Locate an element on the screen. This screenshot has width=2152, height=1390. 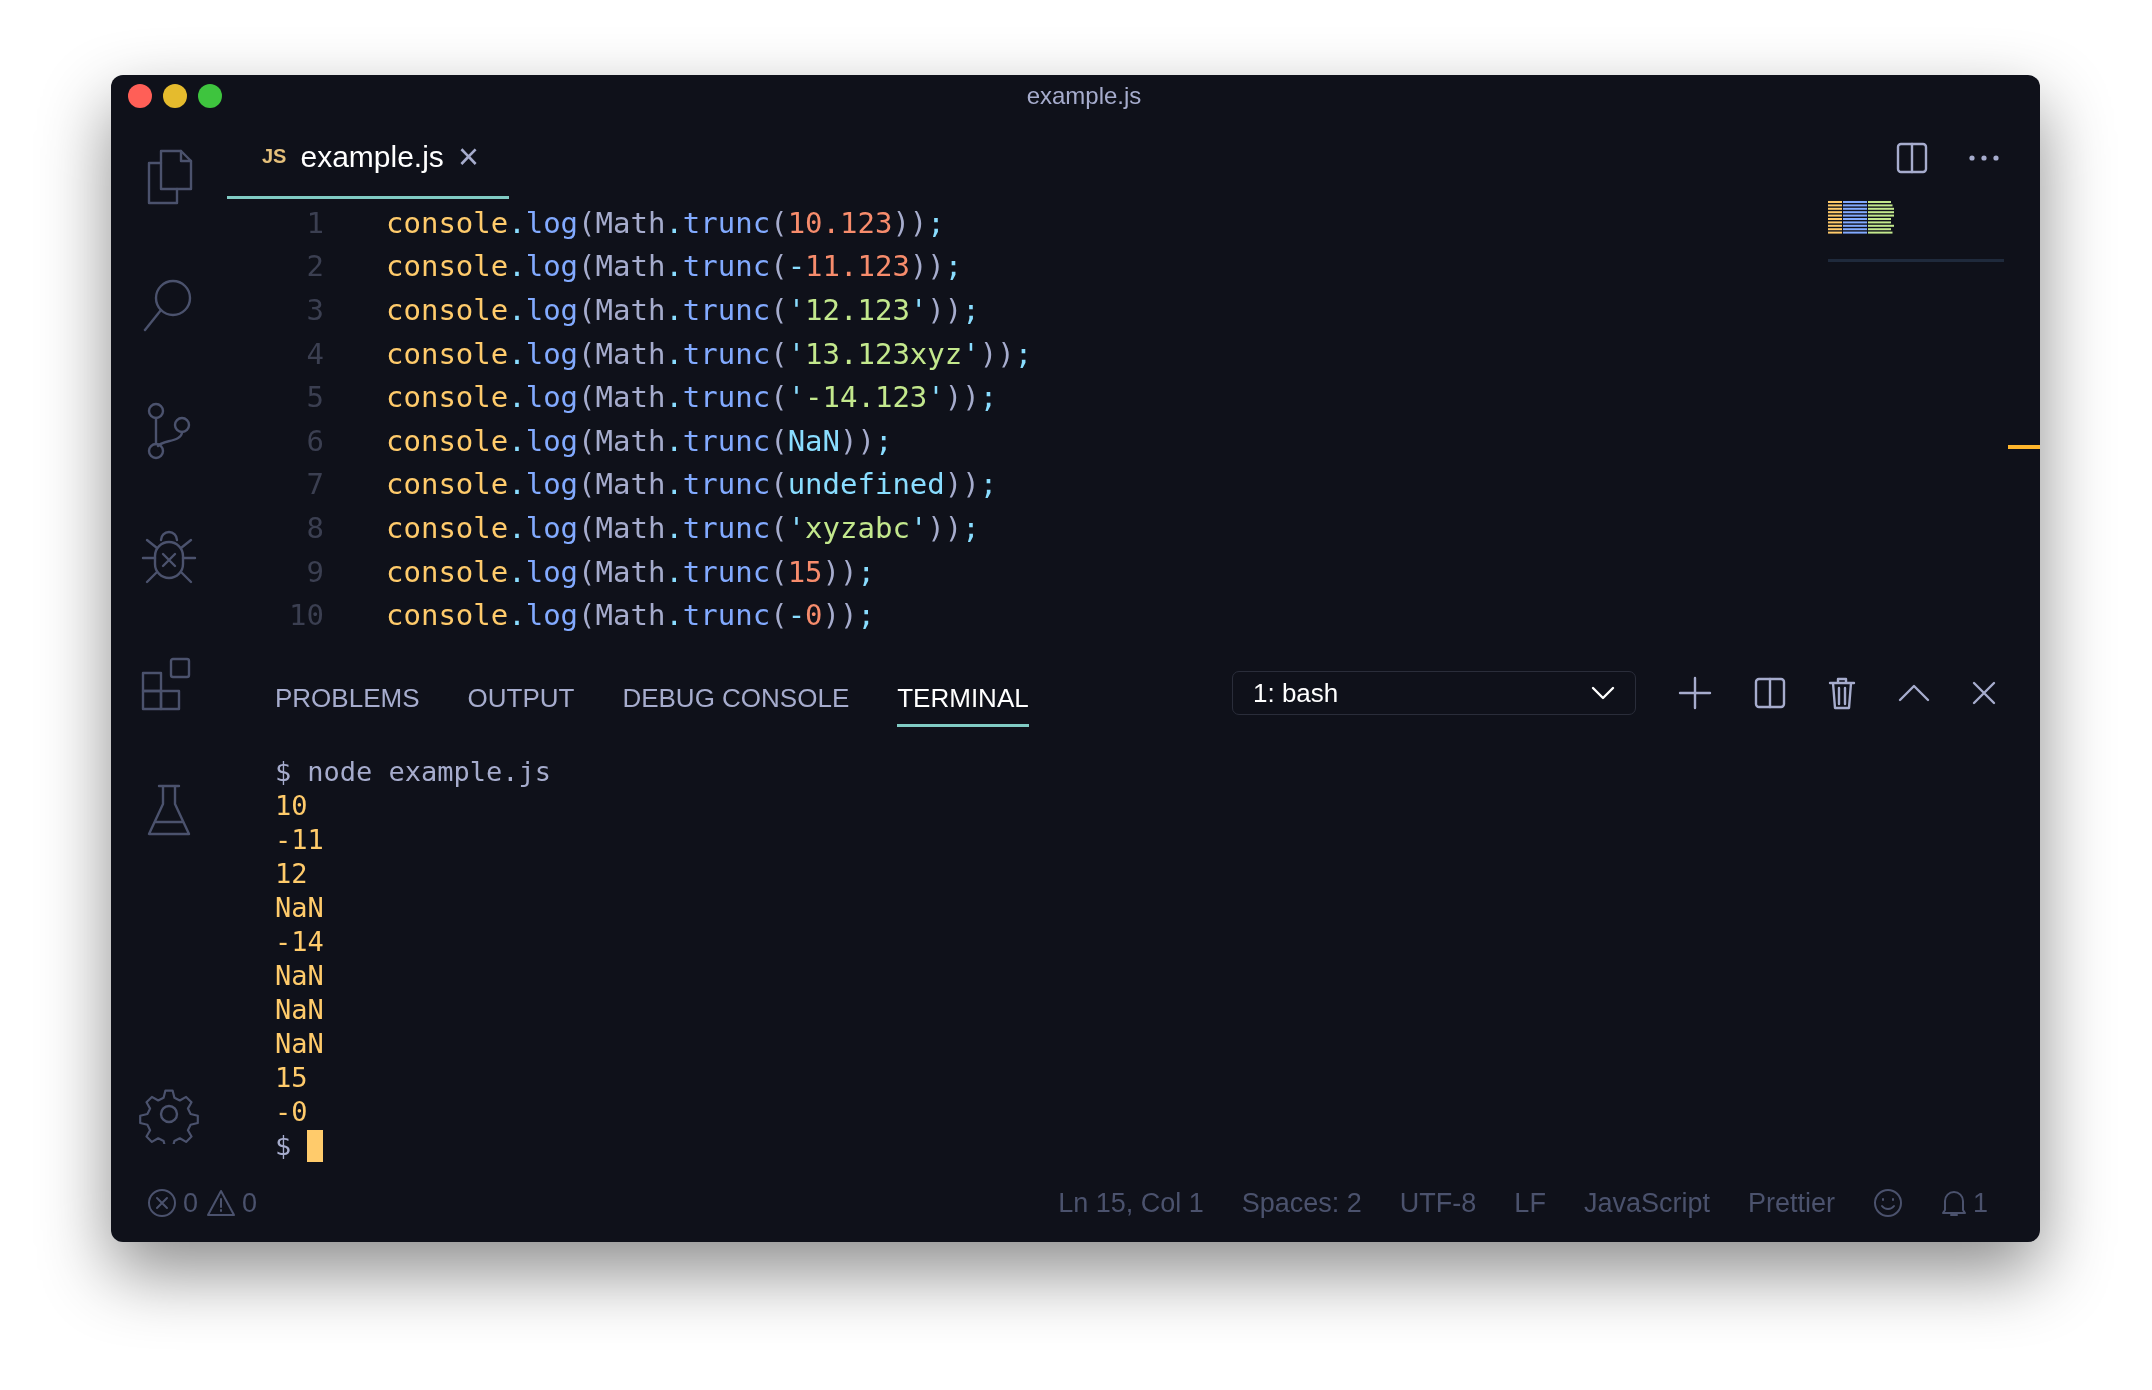
error-count: 0 is located at coordinates (191, 1203).